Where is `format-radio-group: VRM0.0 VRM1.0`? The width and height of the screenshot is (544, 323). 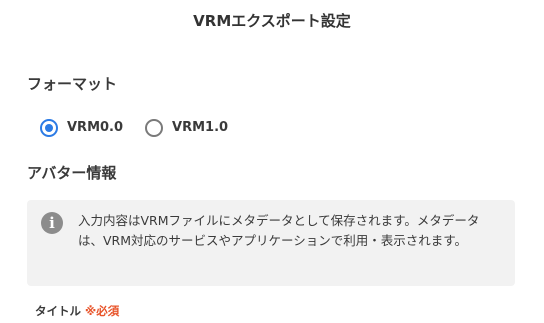
format-radio-group: VRM0.0 VRM1.0 is located at coordinates (145, 128).